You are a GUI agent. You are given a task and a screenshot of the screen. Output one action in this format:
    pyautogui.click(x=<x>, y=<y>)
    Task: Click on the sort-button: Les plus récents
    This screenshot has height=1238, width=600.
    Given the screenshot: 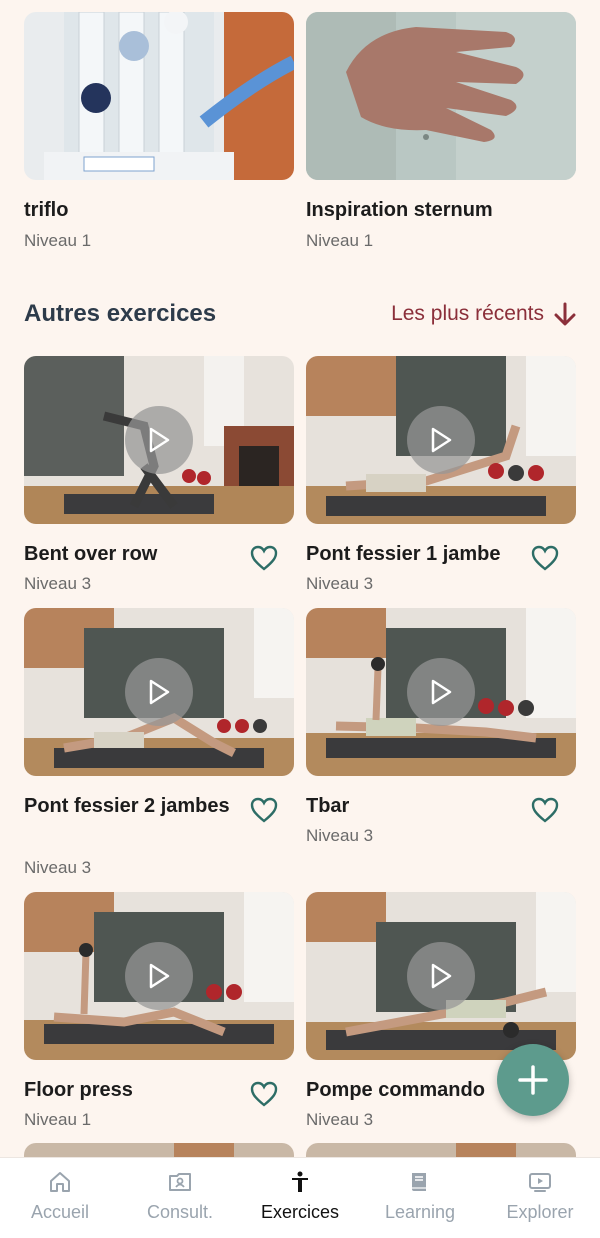 What is the action you would take?
    pyautogui.click(x=483, y=314)
    